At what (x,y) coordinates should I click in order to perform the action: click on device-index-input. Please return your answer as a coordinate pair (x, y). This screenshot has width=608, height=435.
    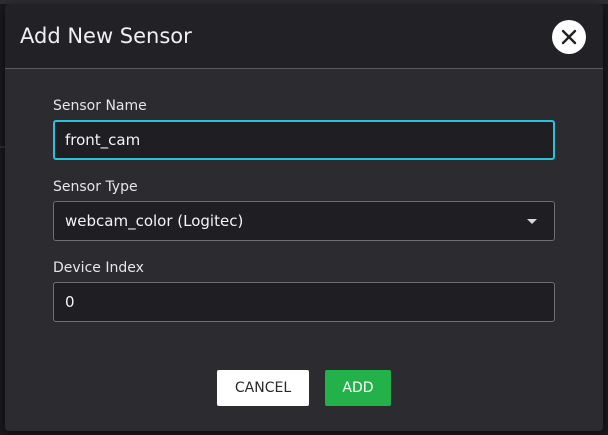
    Looking at the image, I should click on (304, 302).